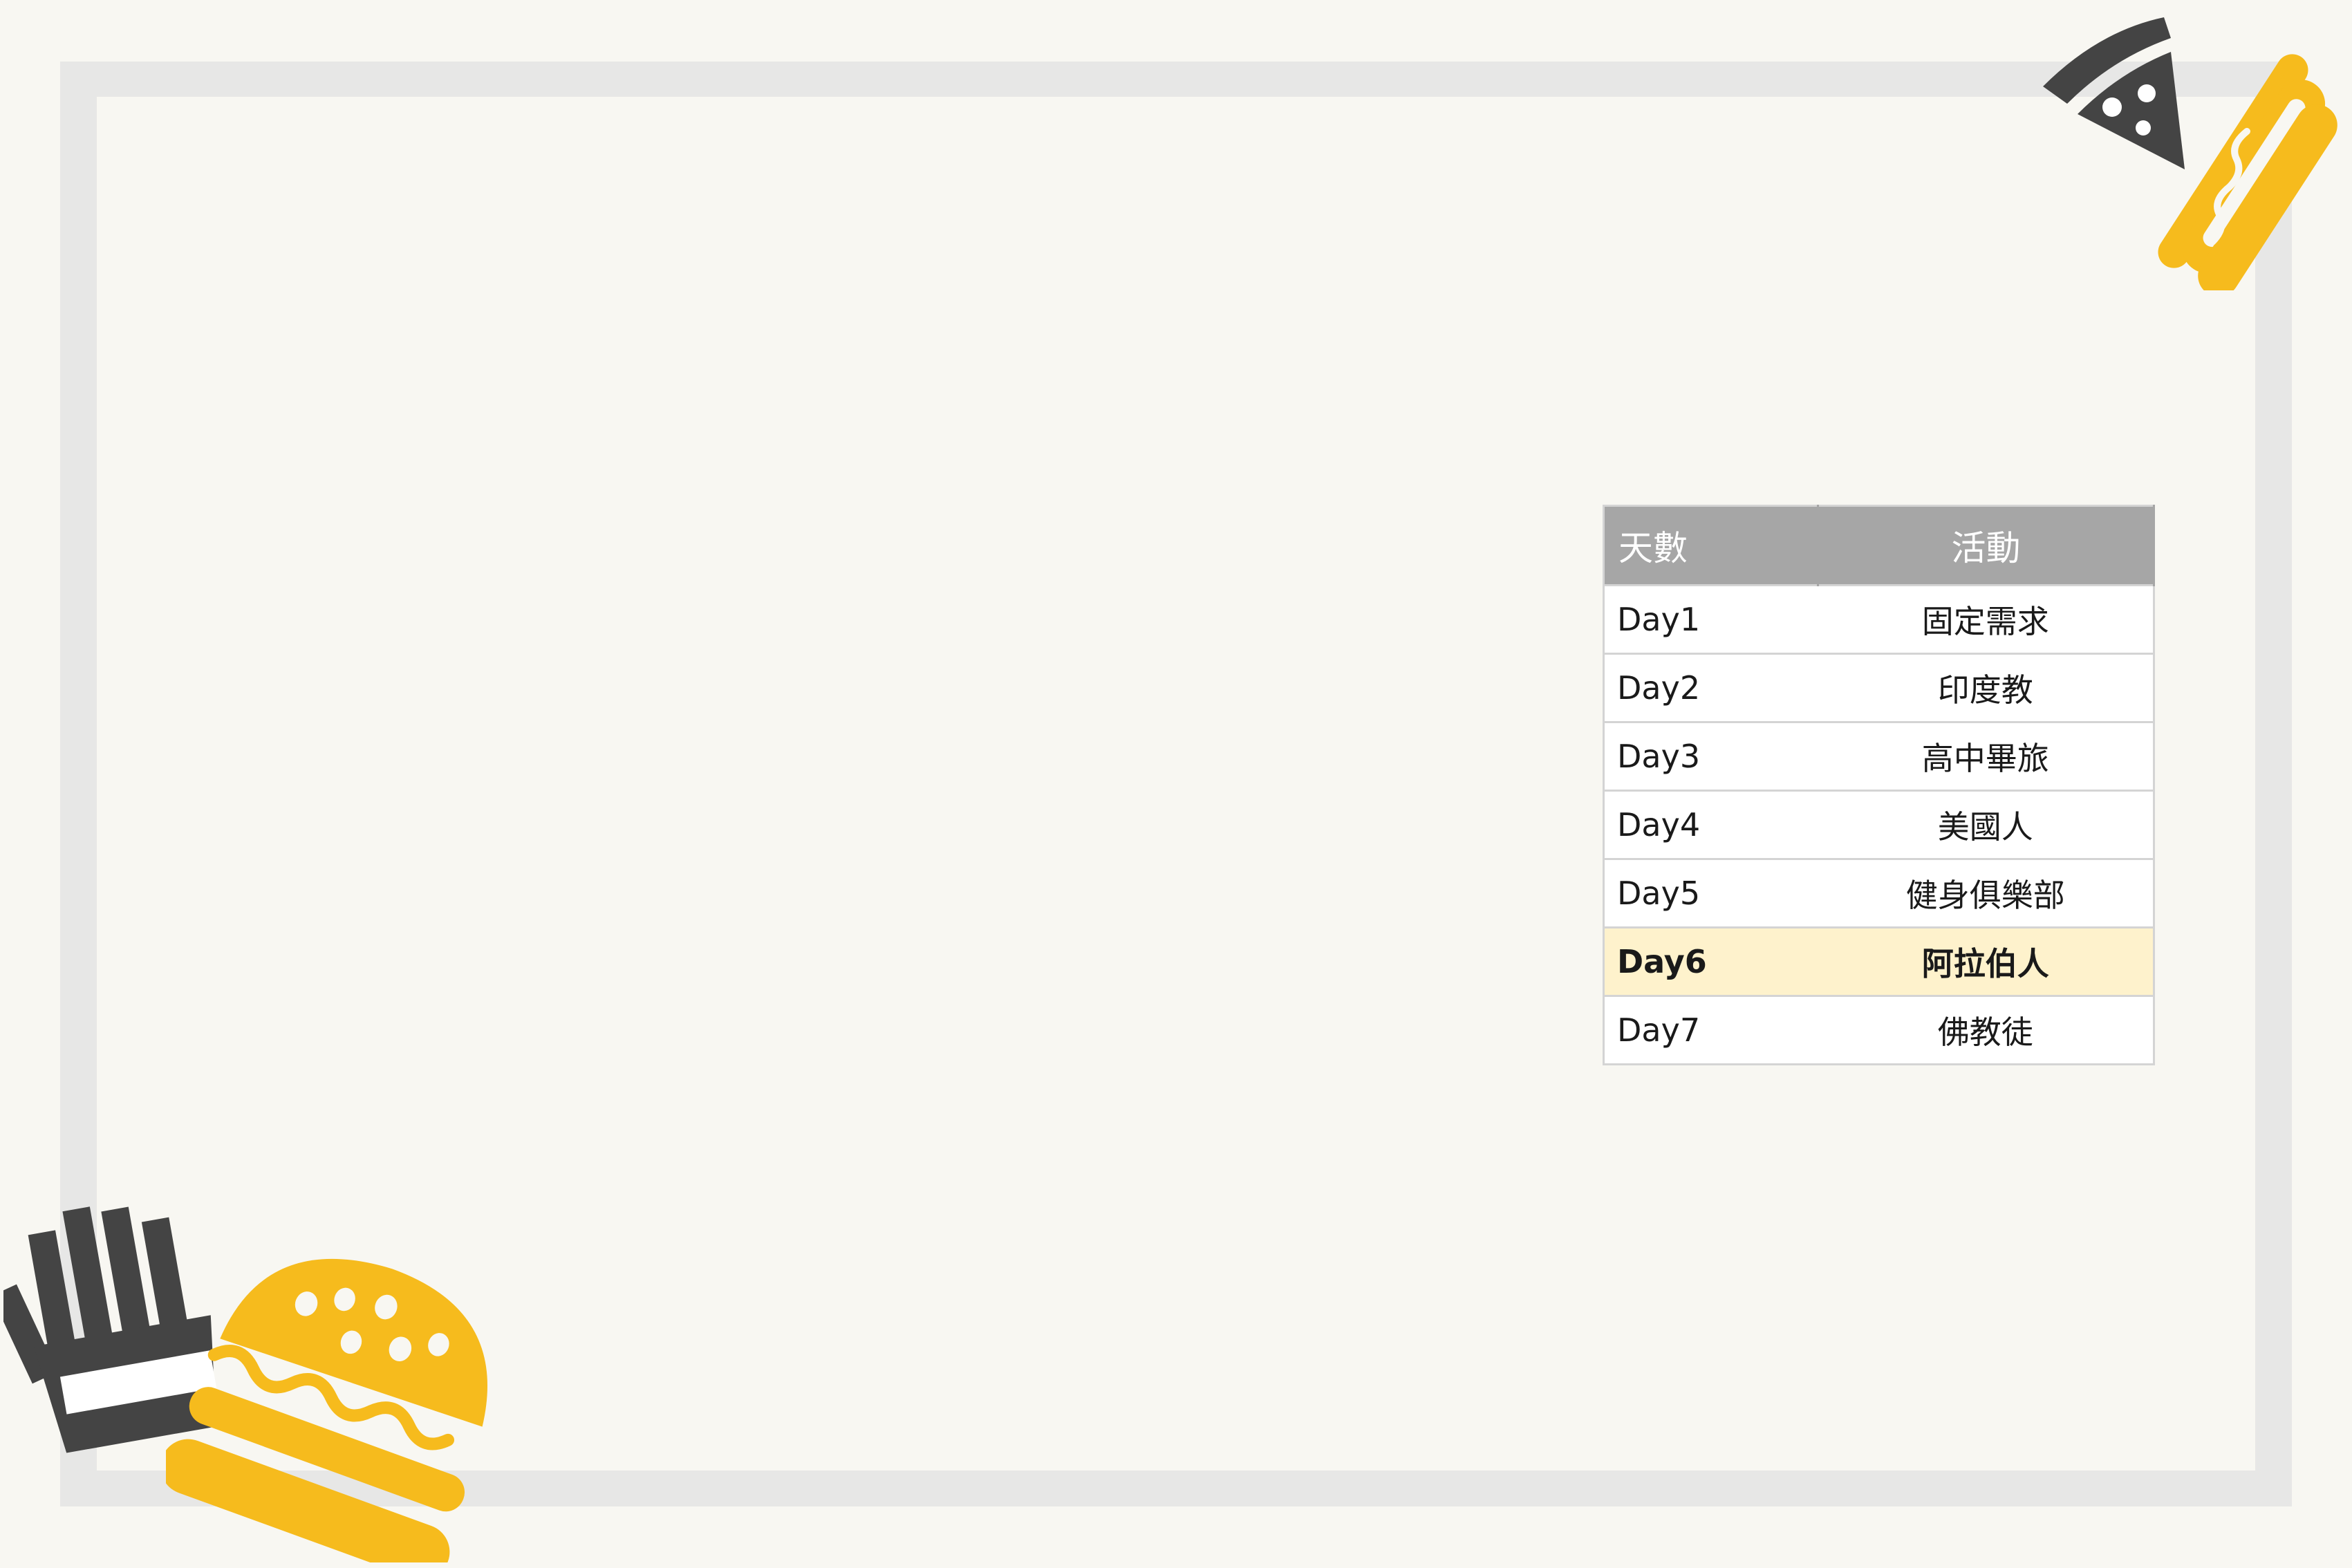  Describe the element at coordinates (1710, 961) in the screenshot. I see `row-day: Day6` at that location.